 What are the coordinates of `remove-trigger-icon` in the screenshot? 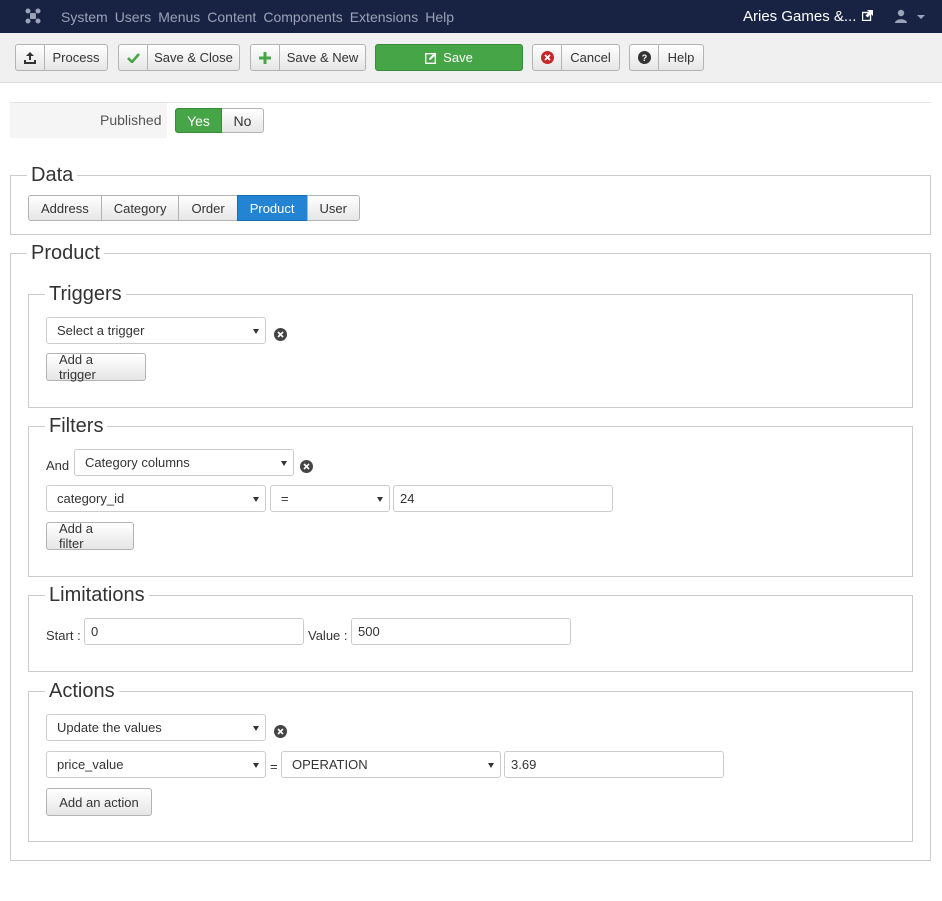 It's located at (280, 334).